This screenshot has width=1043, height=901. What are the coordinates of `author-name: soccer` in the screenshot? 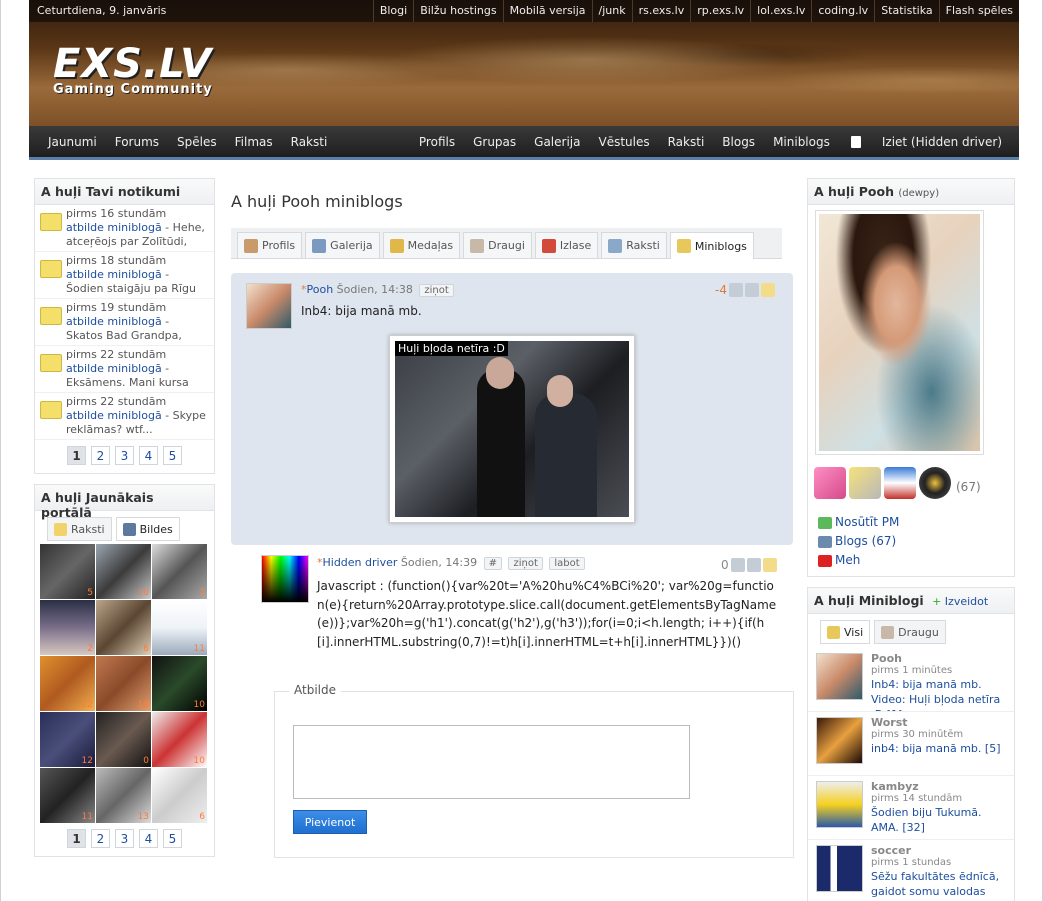 It's located at (939, 851).